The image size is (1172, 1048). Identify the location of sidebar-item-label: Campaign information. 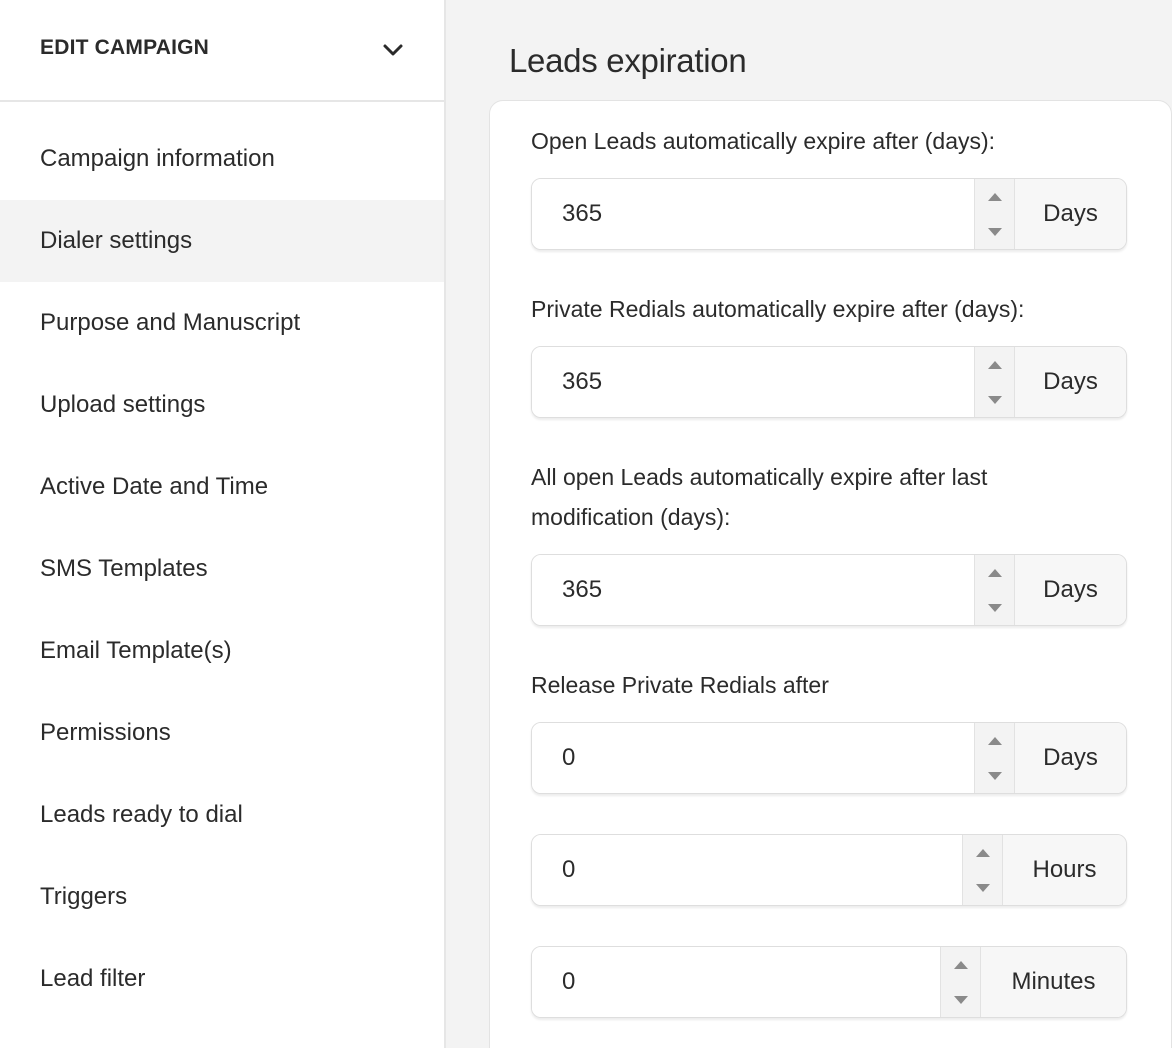
(157, 158).